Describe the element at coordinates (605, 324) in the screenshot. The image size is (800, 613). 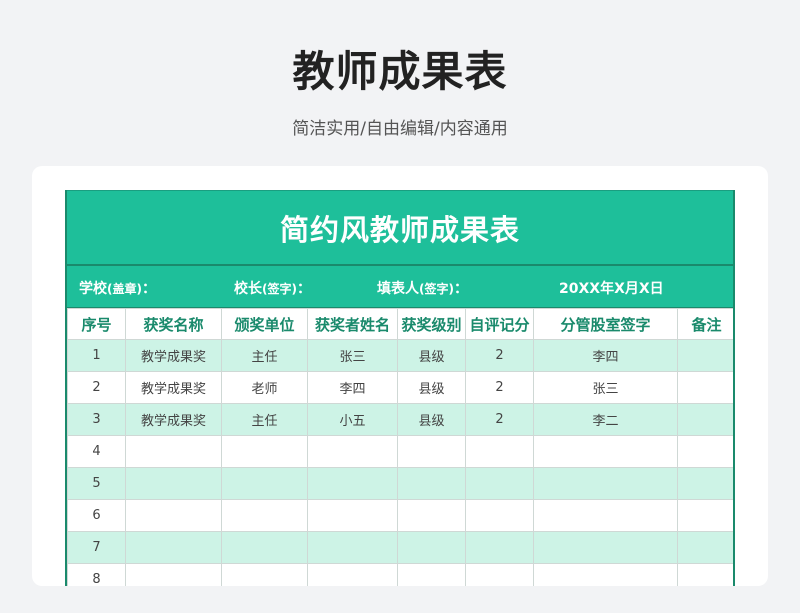
I see `column-header: 分管股室签字` at that location.